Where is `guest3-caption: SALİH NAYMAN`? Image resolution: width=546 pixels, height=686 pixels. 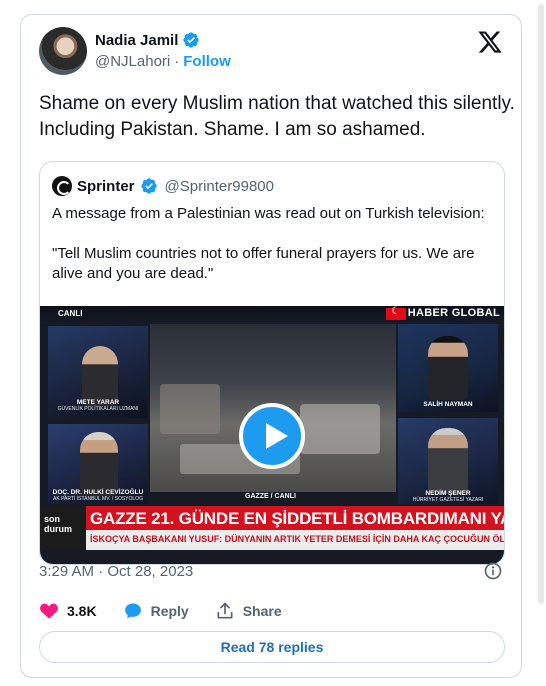
guest3-caption: SALİH NAYMAN is located at coordinates (448, 404).